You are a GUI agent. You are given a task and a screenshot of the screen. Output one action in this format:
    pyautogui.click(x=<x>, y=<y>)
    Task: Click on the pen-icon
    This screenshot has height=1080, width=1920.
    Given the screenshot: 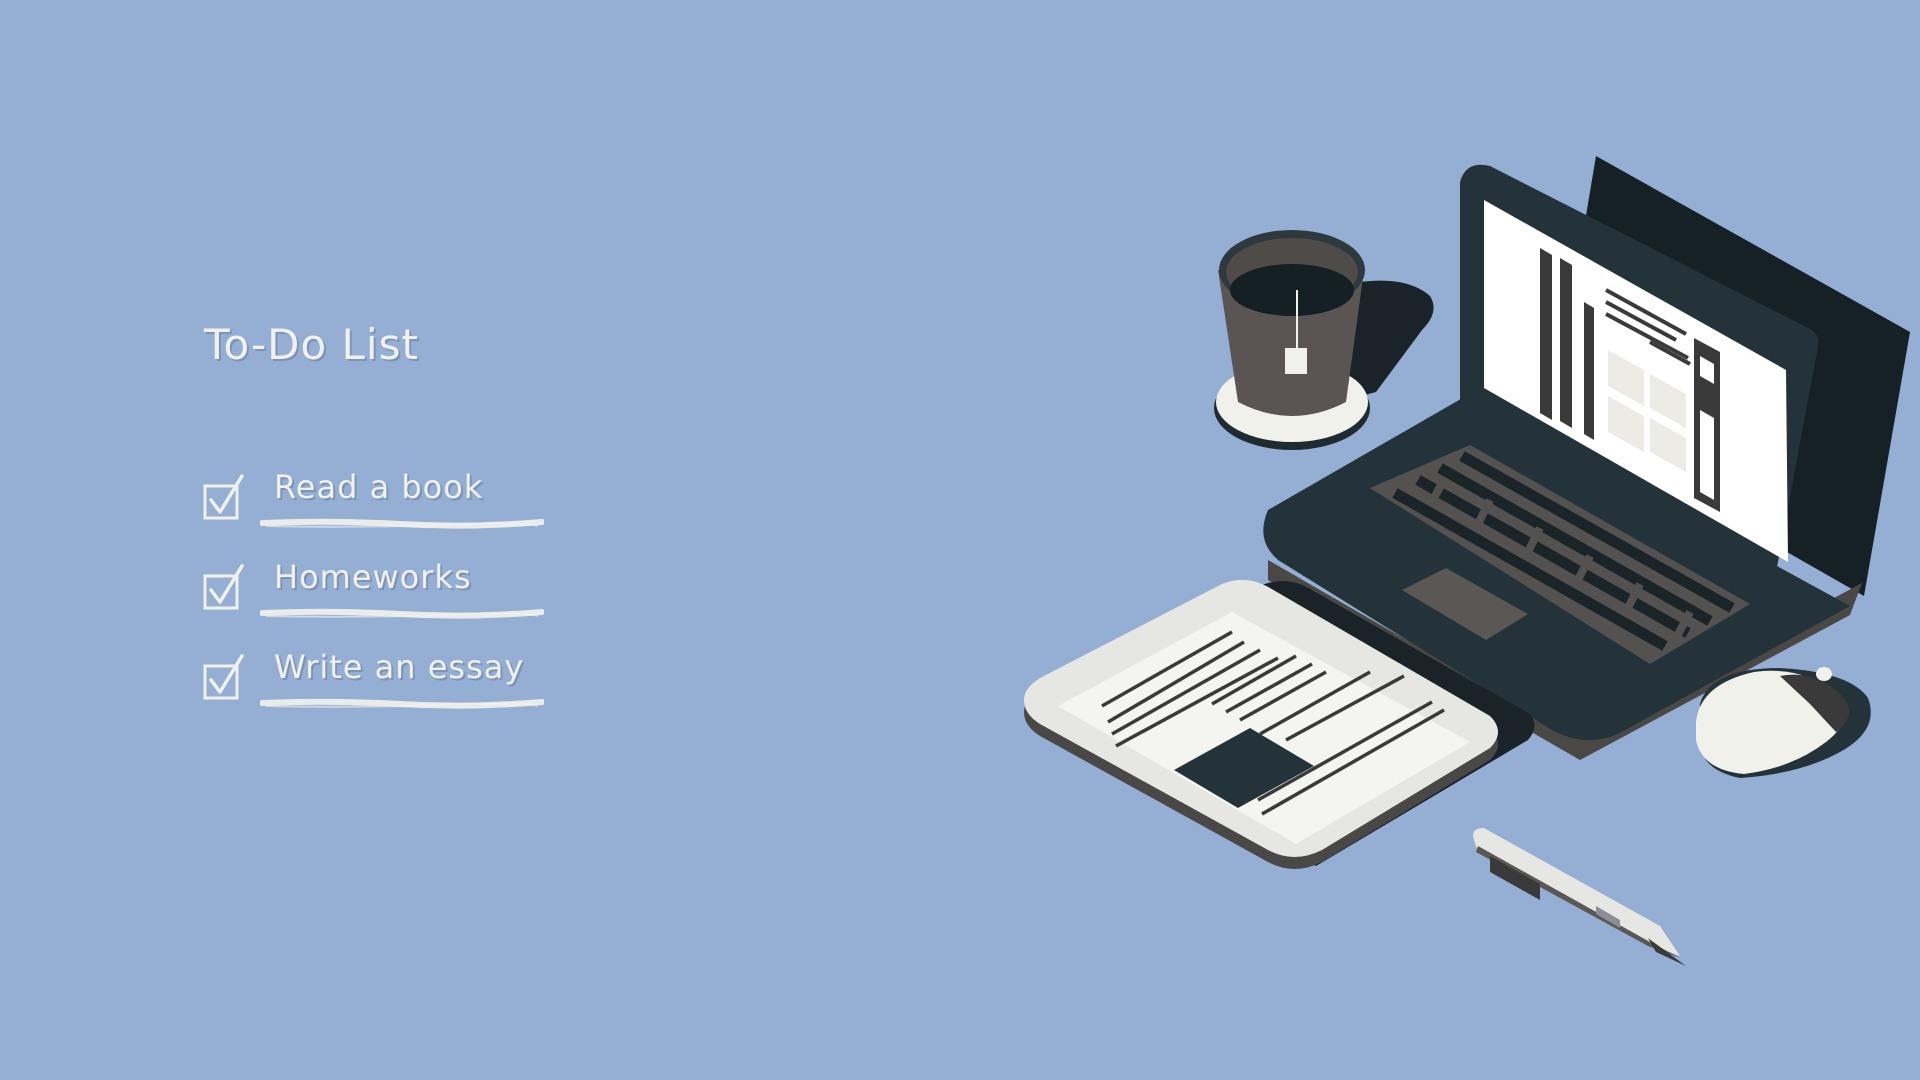 What is the action you would take?
    pyautogui.click(x=1579, y=897)
    